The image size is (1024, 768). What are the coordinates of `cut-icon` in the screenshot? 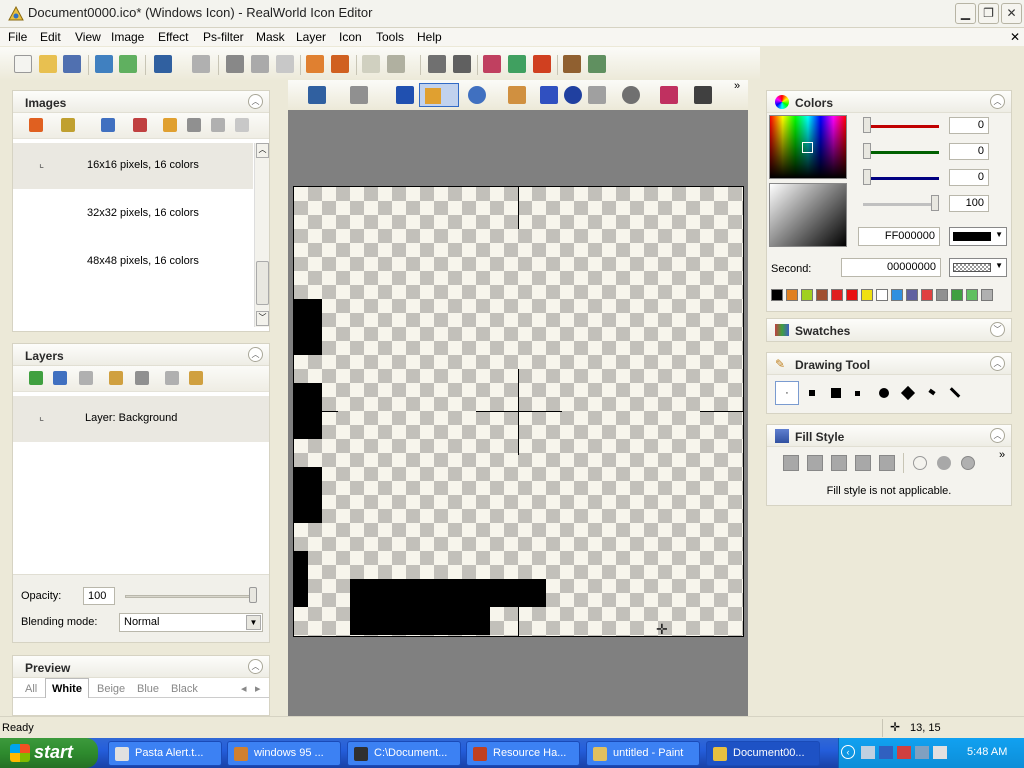 It's located at (235, 64).